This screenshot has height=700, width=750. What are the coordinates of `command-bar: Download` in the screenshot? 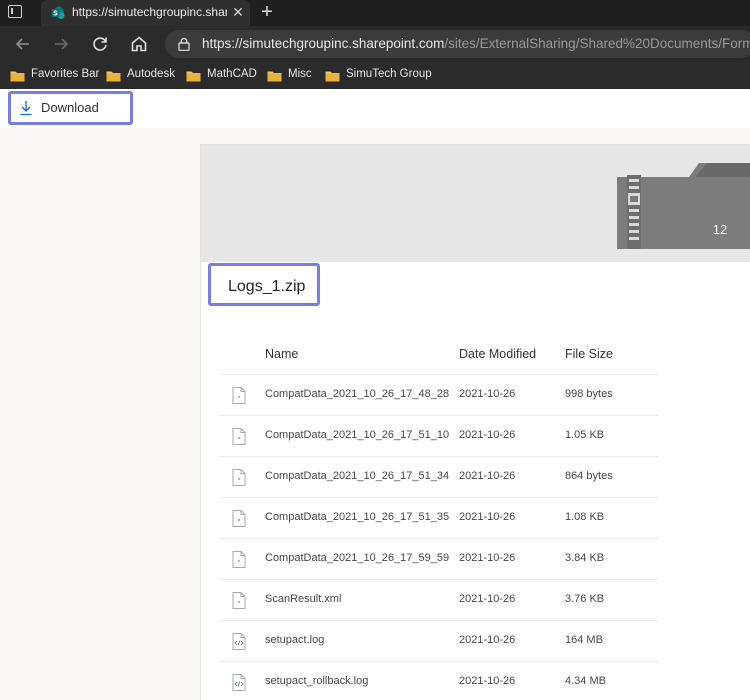 It's located at (375, 108).